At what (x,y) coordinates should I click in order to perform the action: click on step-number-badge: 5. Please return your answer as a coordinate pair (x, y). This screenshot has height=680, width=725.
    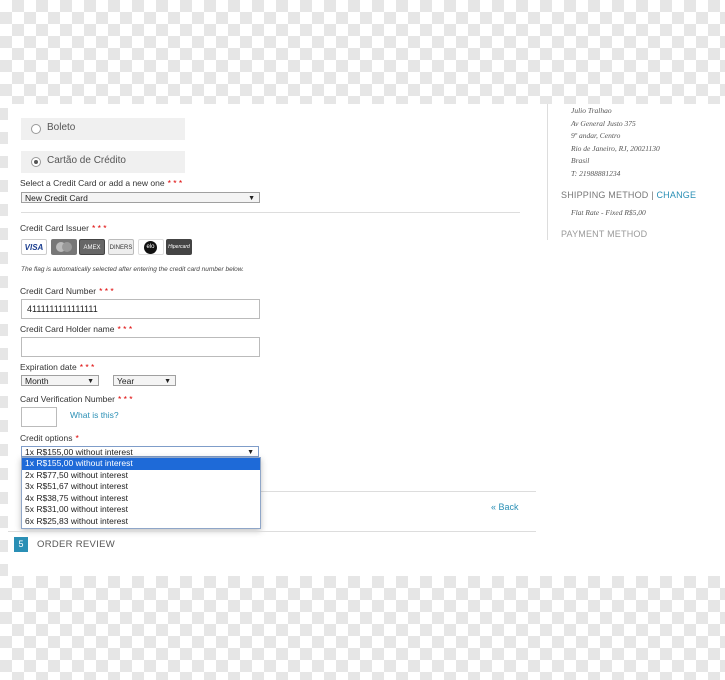
    Looking at the image, I should click on (21, 544).